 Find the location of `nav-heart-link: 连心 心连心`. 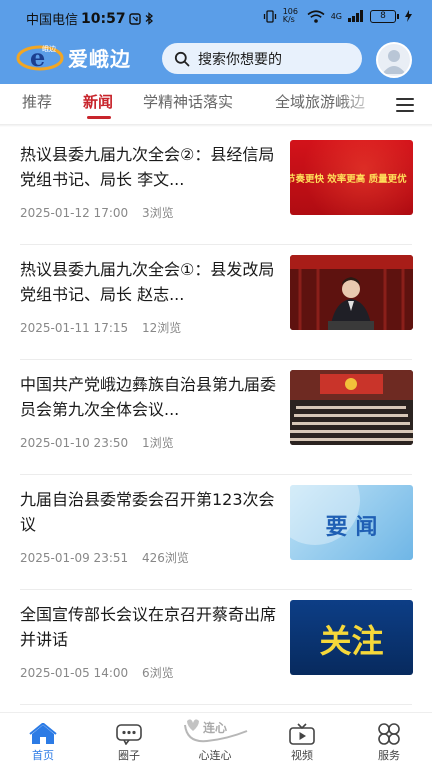

nav-heart-link: 连心 心连心 is located at coordinates (216, 740).